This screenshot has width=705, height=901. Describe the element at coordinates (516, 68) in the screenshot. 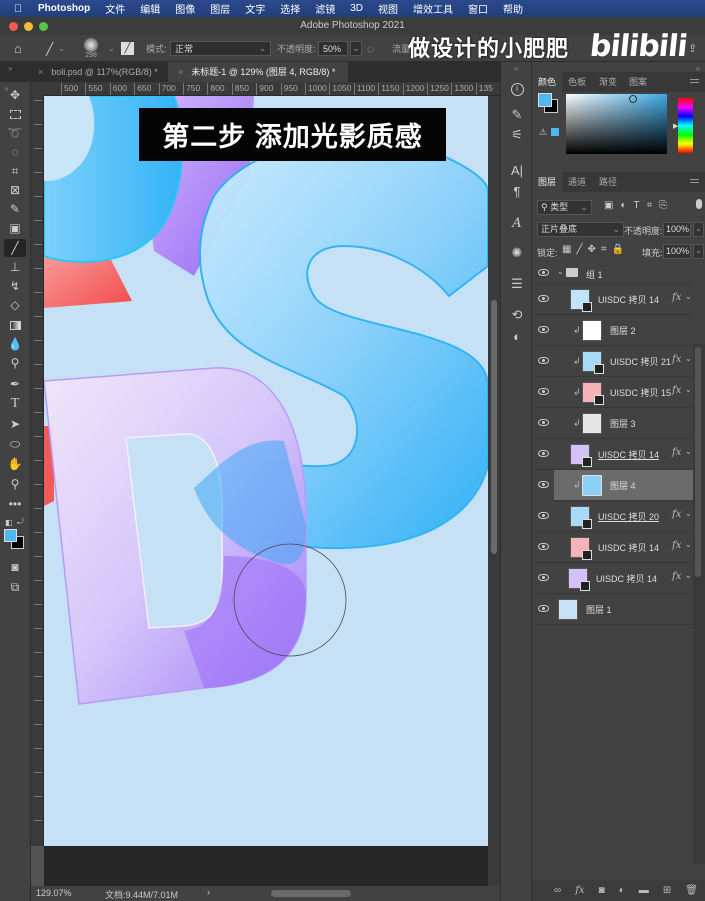

I see `collapse-left-icon: «` at that location.